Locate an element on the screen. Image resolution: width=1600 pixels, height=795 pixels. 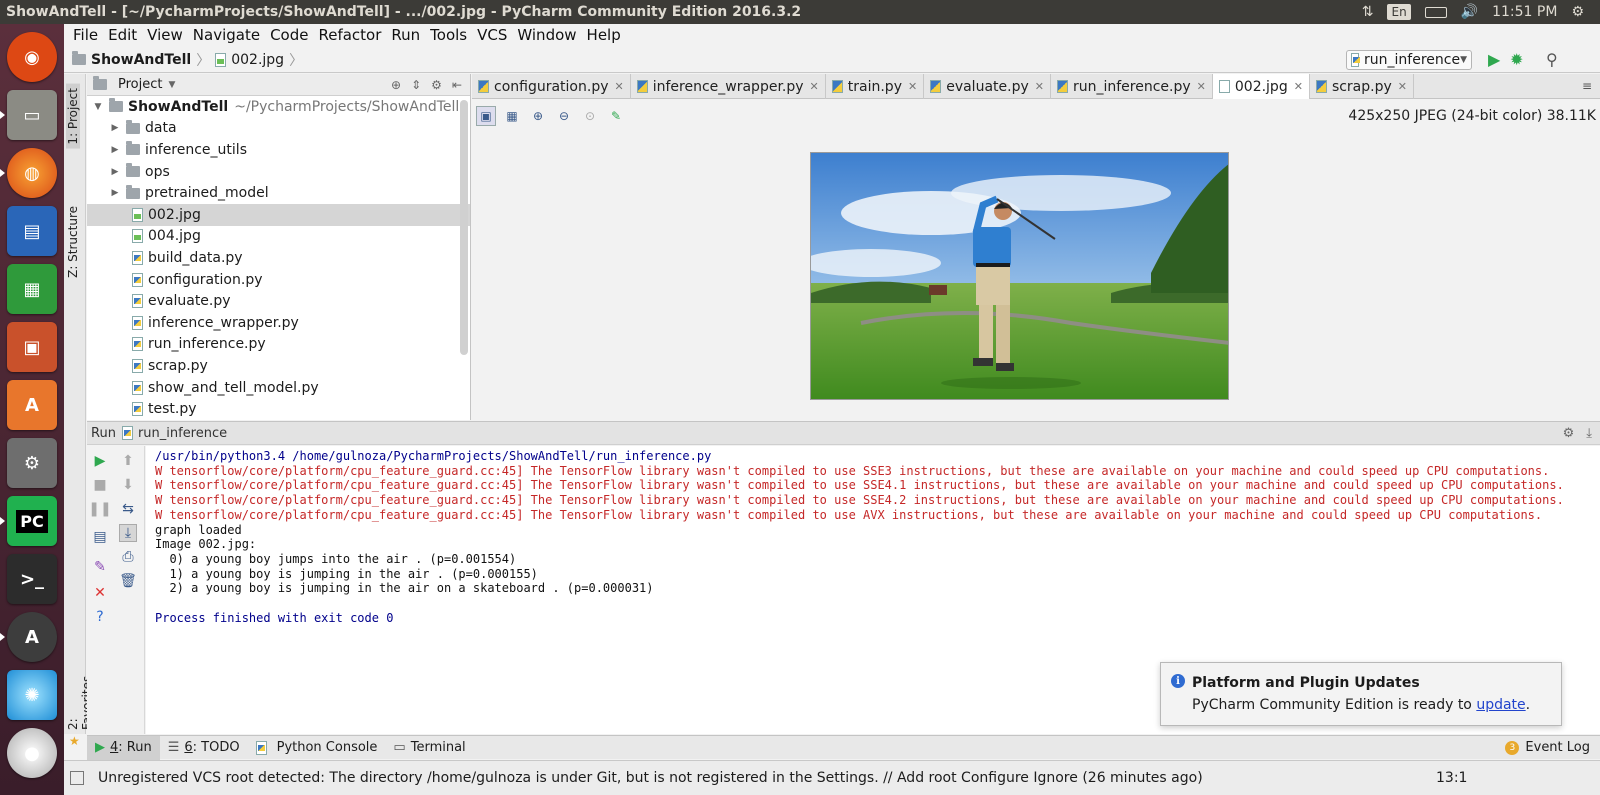
zoom-out-icon: ⊖ is located at coordinates (564, 116).